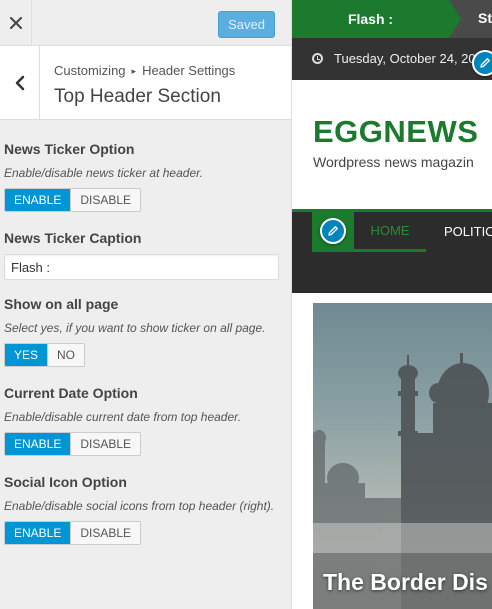  What do you see at coordinates (71, 393) in the screenshot?
I see `control-title: Current Date Option` at bounding box center [71, 393].